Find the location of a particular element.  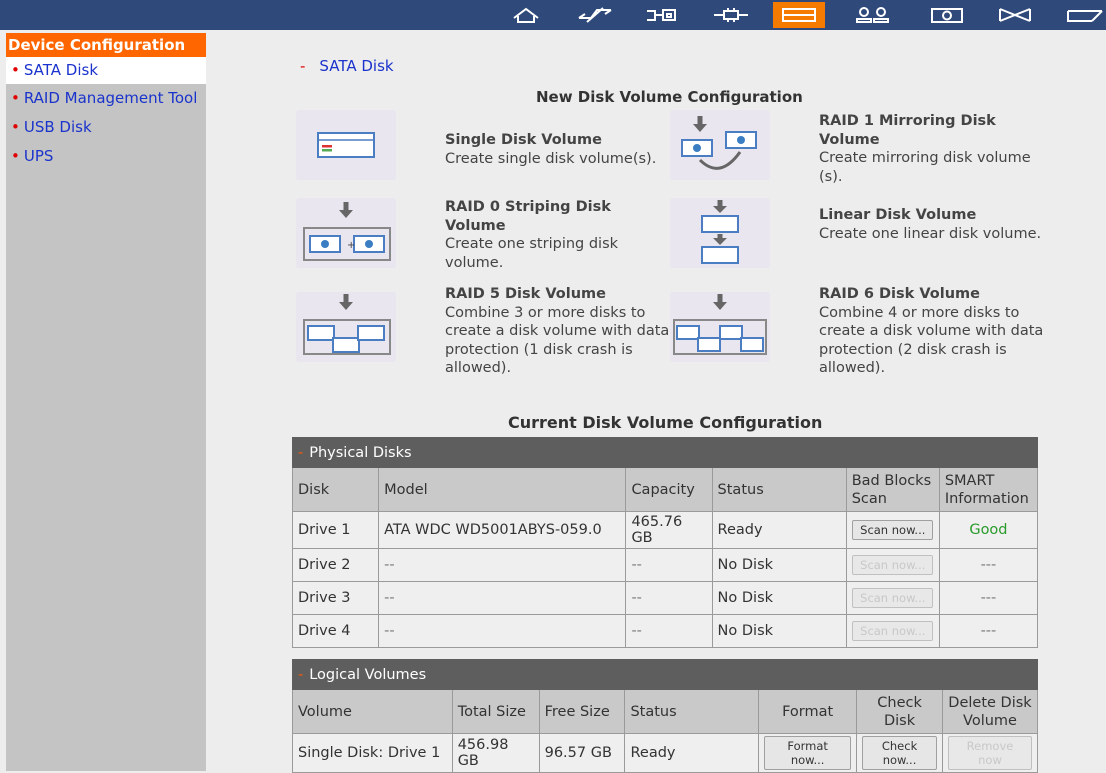

column-header: Format is located at coordinates (808, 711).